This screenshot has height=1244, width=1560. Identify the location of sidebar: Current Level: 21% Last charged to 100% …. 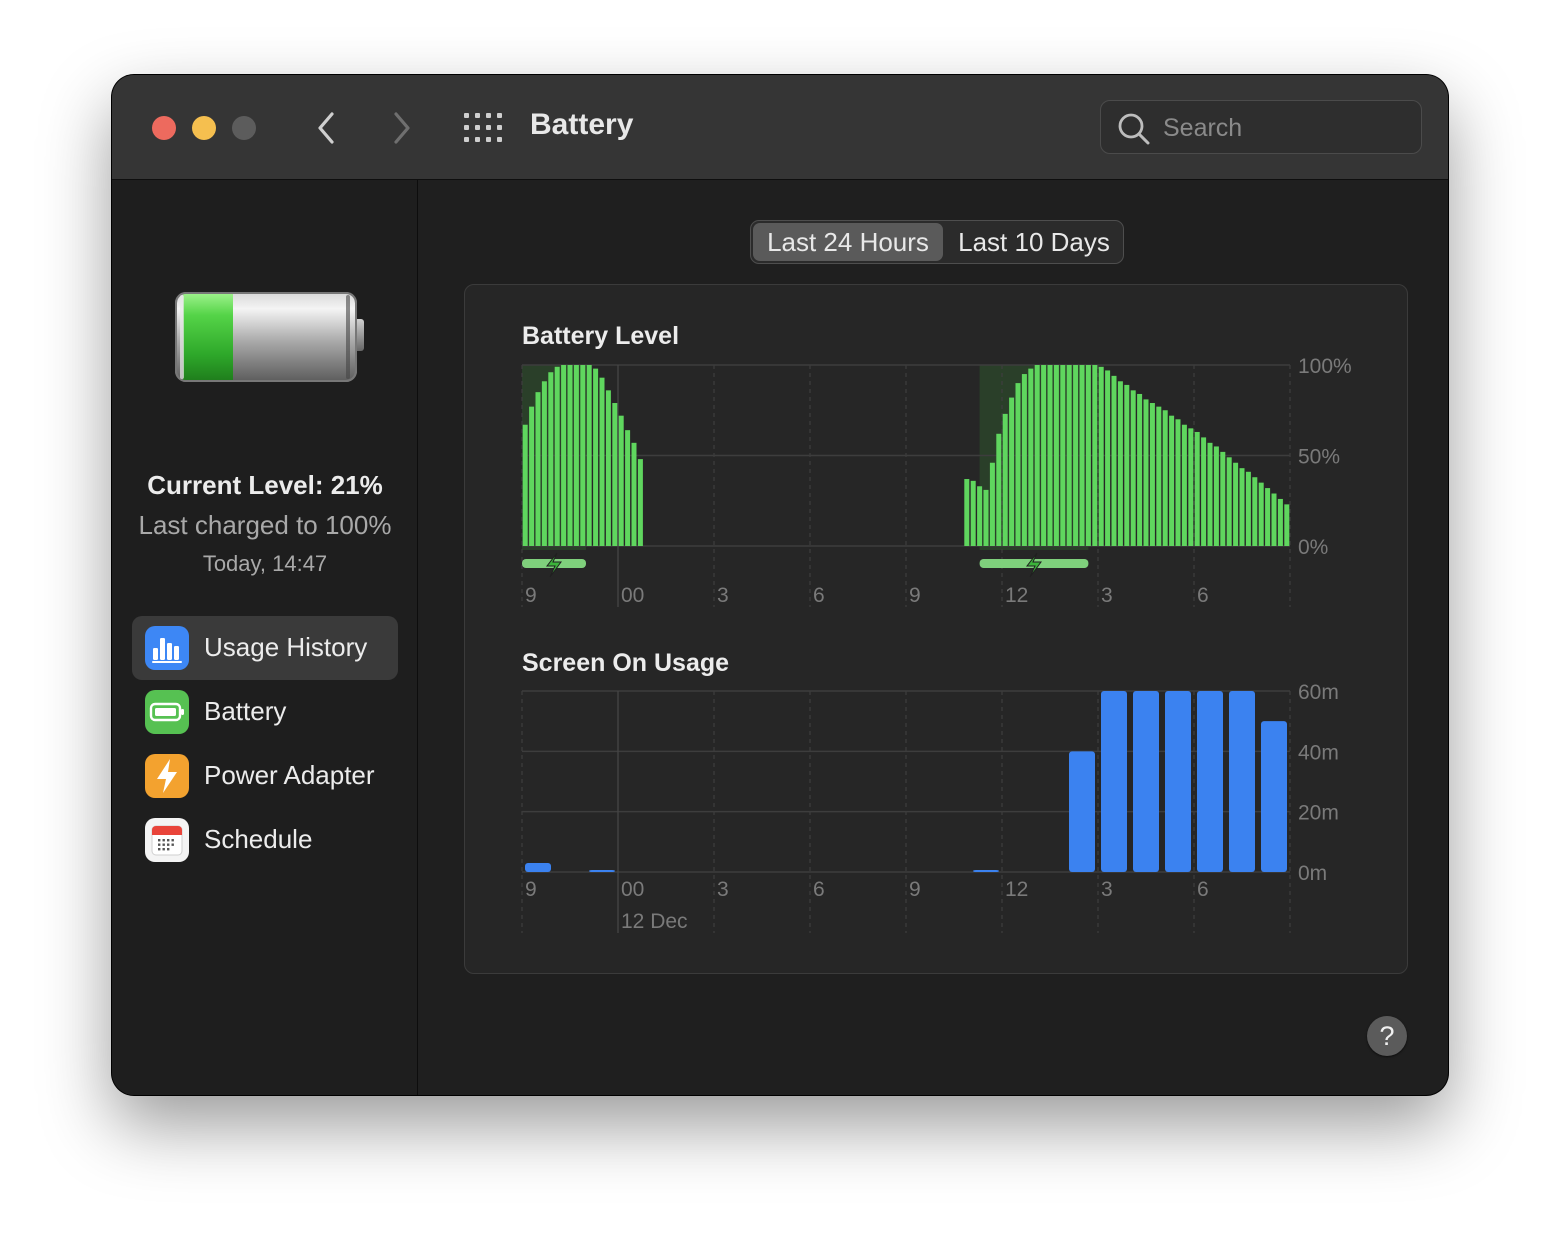
(265, 637).